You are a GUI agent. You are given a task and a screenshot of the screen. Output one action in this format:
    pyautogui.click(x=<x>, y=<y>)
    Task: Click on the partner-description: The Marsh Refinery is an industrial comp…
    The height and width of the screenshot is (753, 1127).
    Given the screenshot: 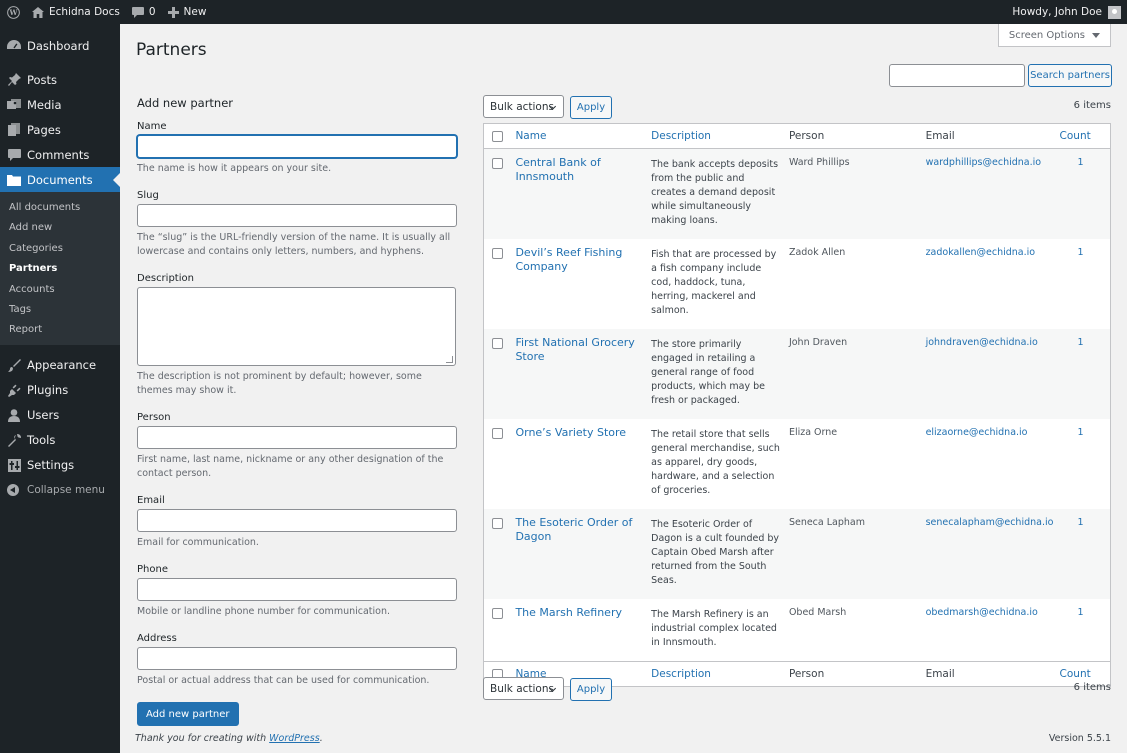 What is the action you would take?
    pyautogui.click(x=714, y=628)
    